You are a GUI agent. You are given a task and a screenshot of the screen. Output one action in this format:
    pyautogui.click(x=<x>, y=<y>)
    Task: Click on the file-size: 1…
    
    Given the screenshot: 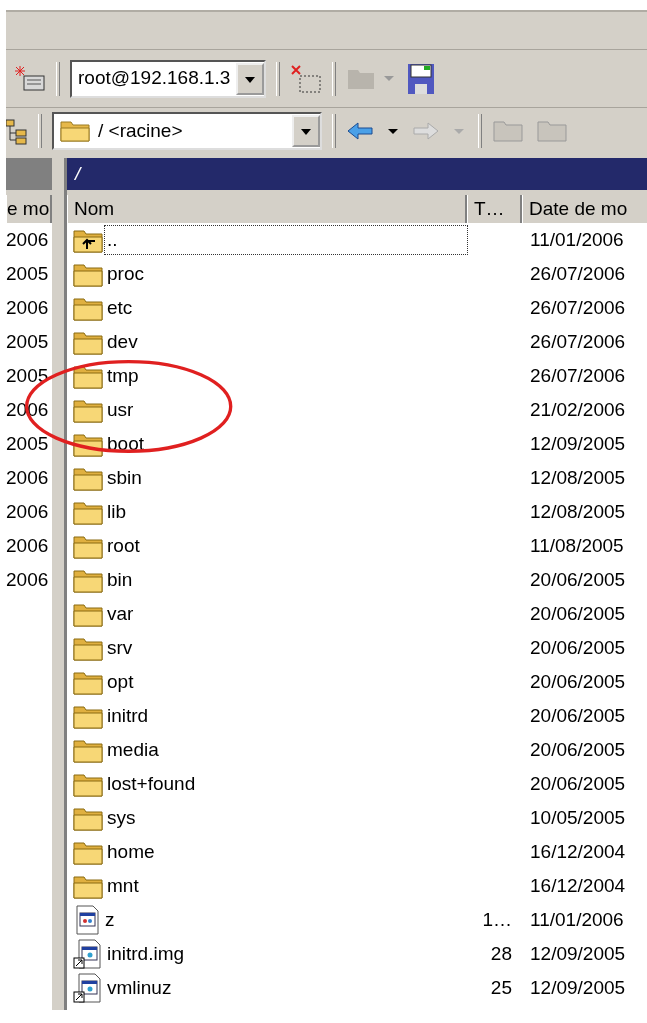 What is the action you would take?
    pyautogui.click(x=497, y=919)
    